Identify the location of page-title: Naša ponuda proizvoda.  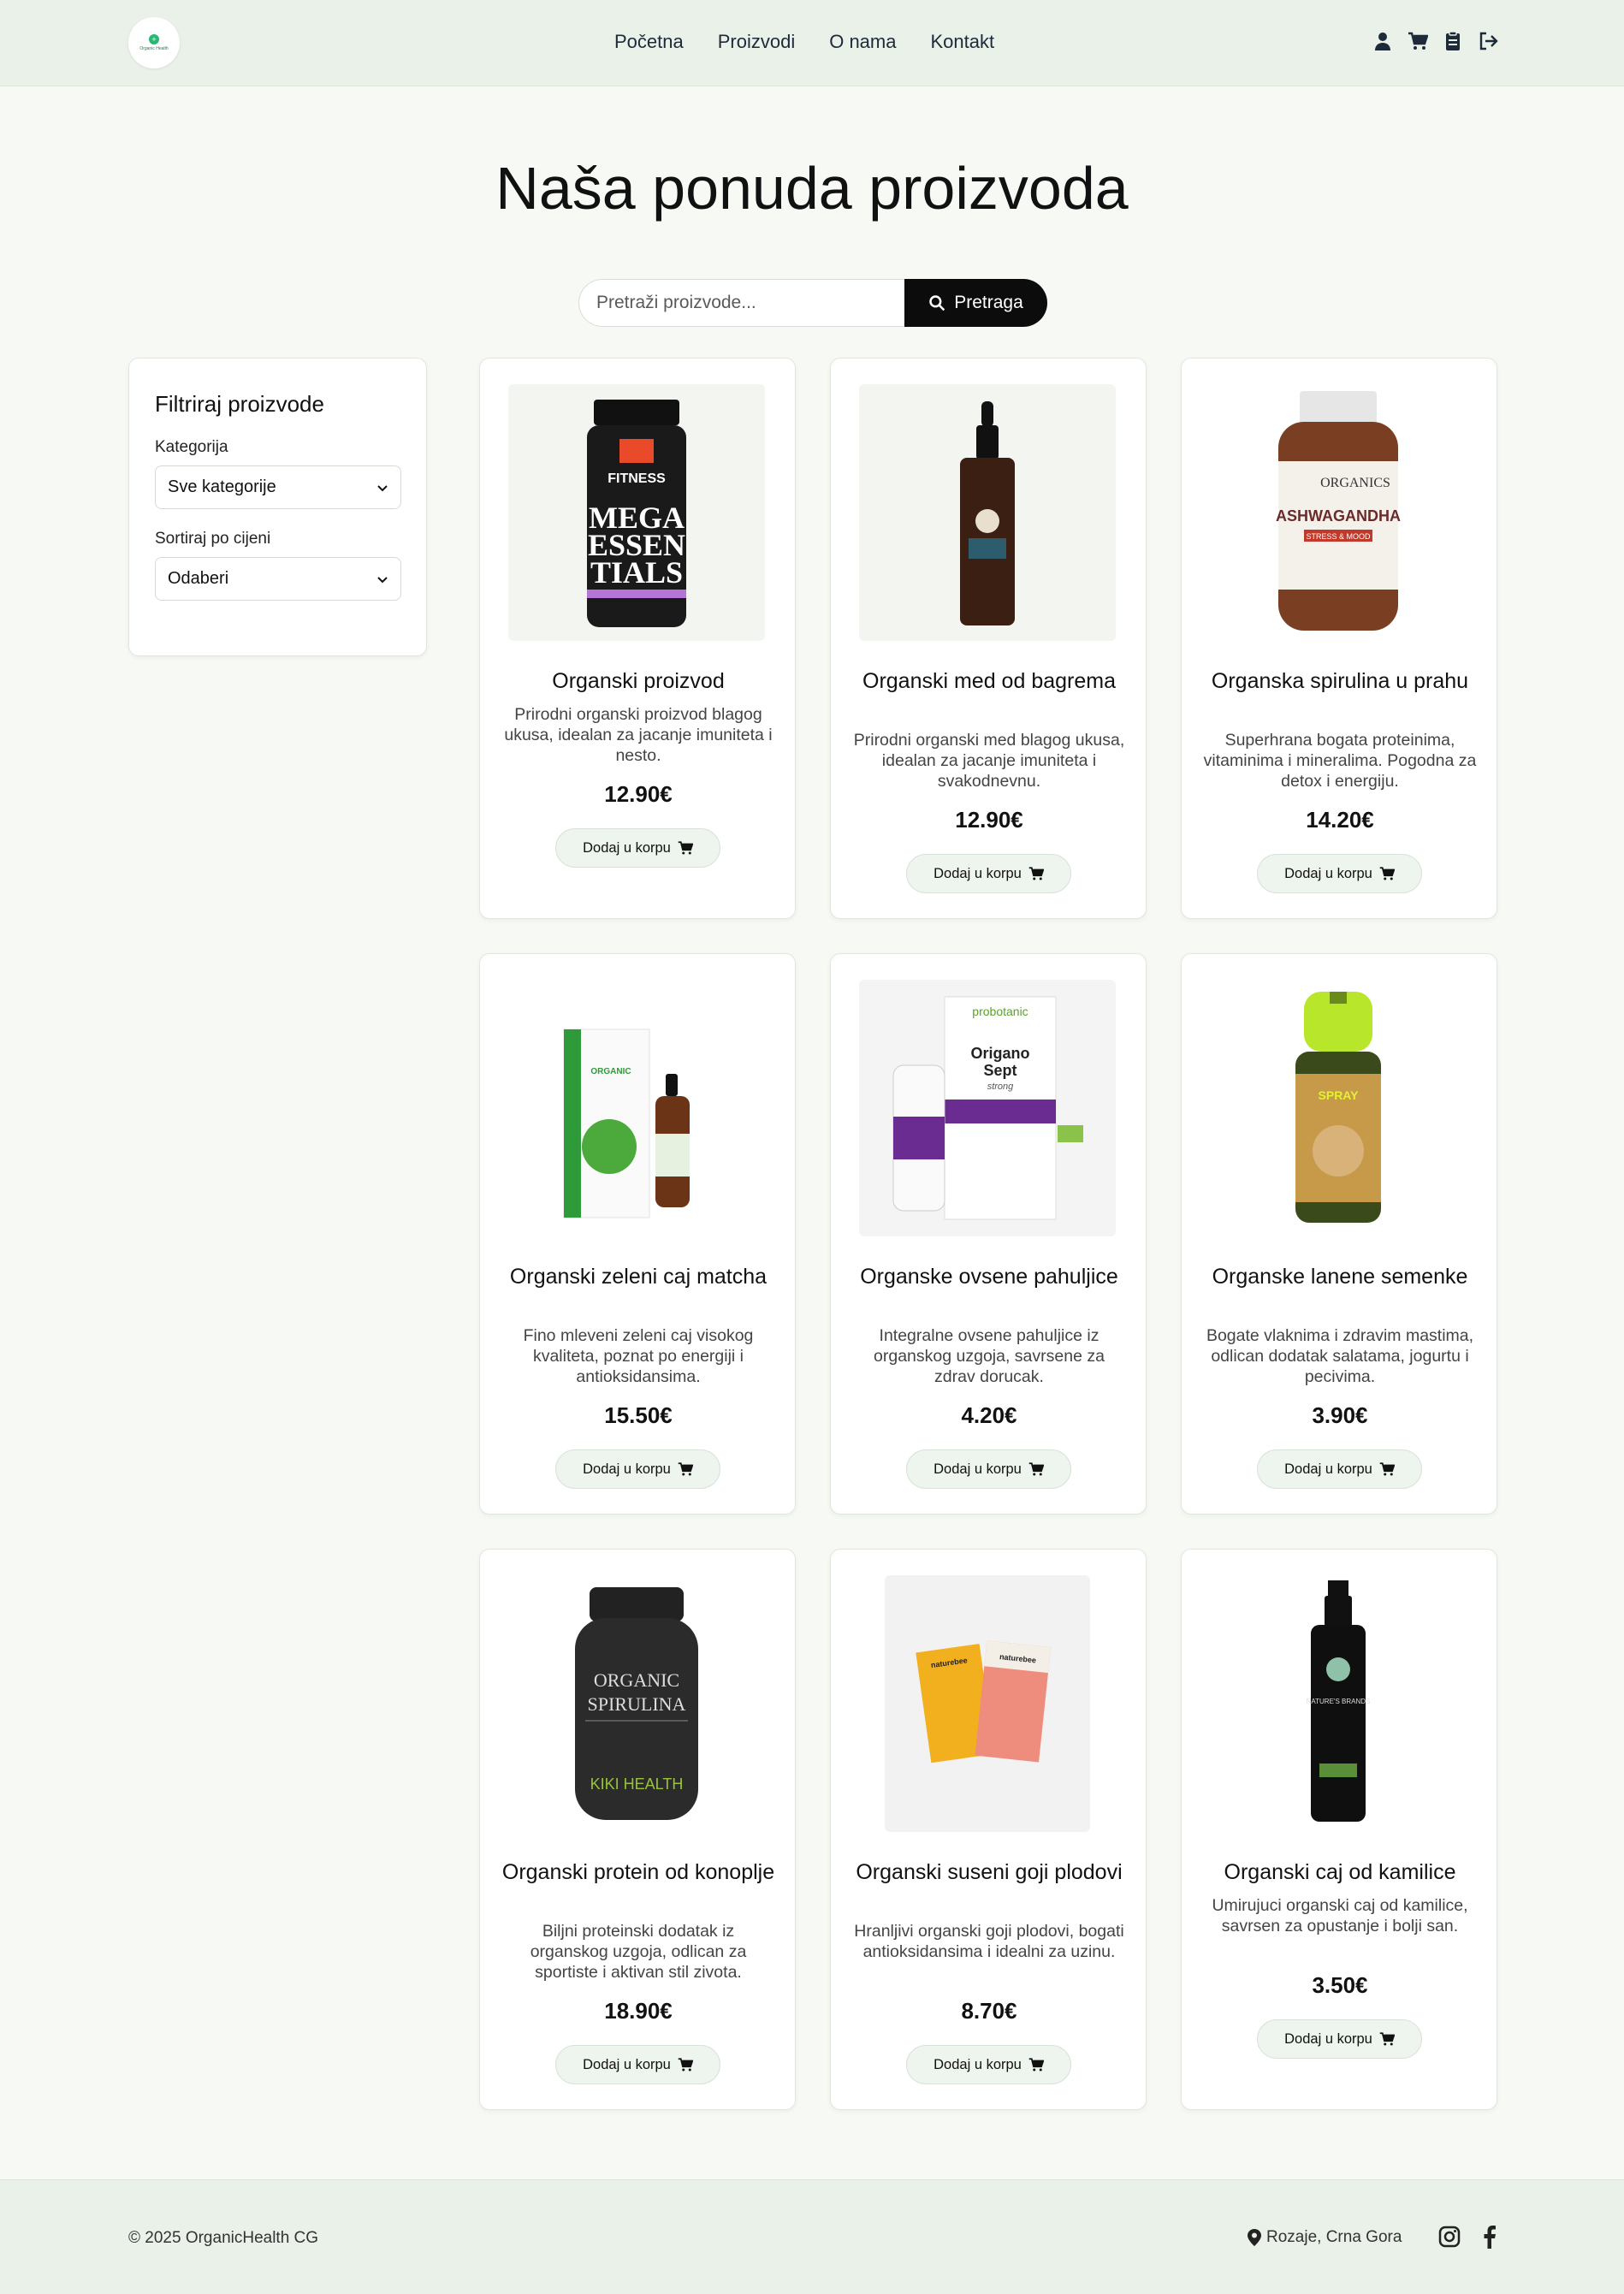
(812, 188).